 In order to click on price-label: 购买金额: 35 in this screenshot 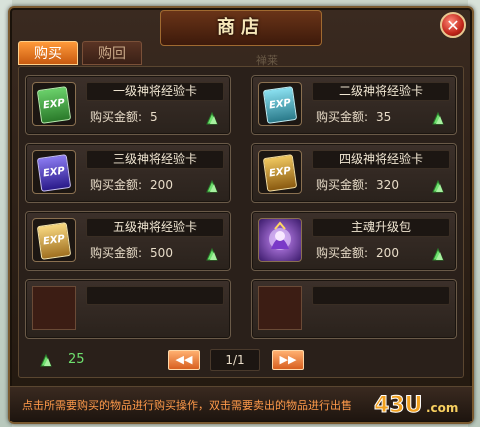, I will do `click(354, 117)`.